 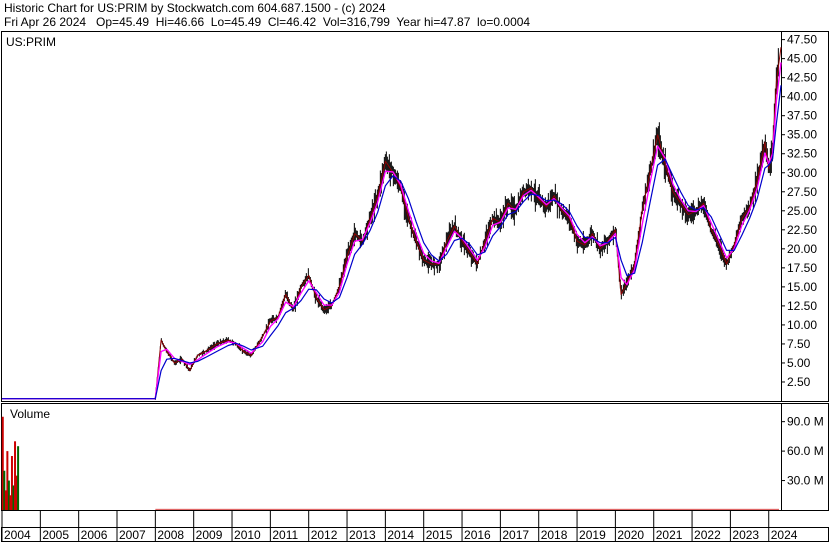 I want to click on year-label: 2017, so click(x=515, y=535).